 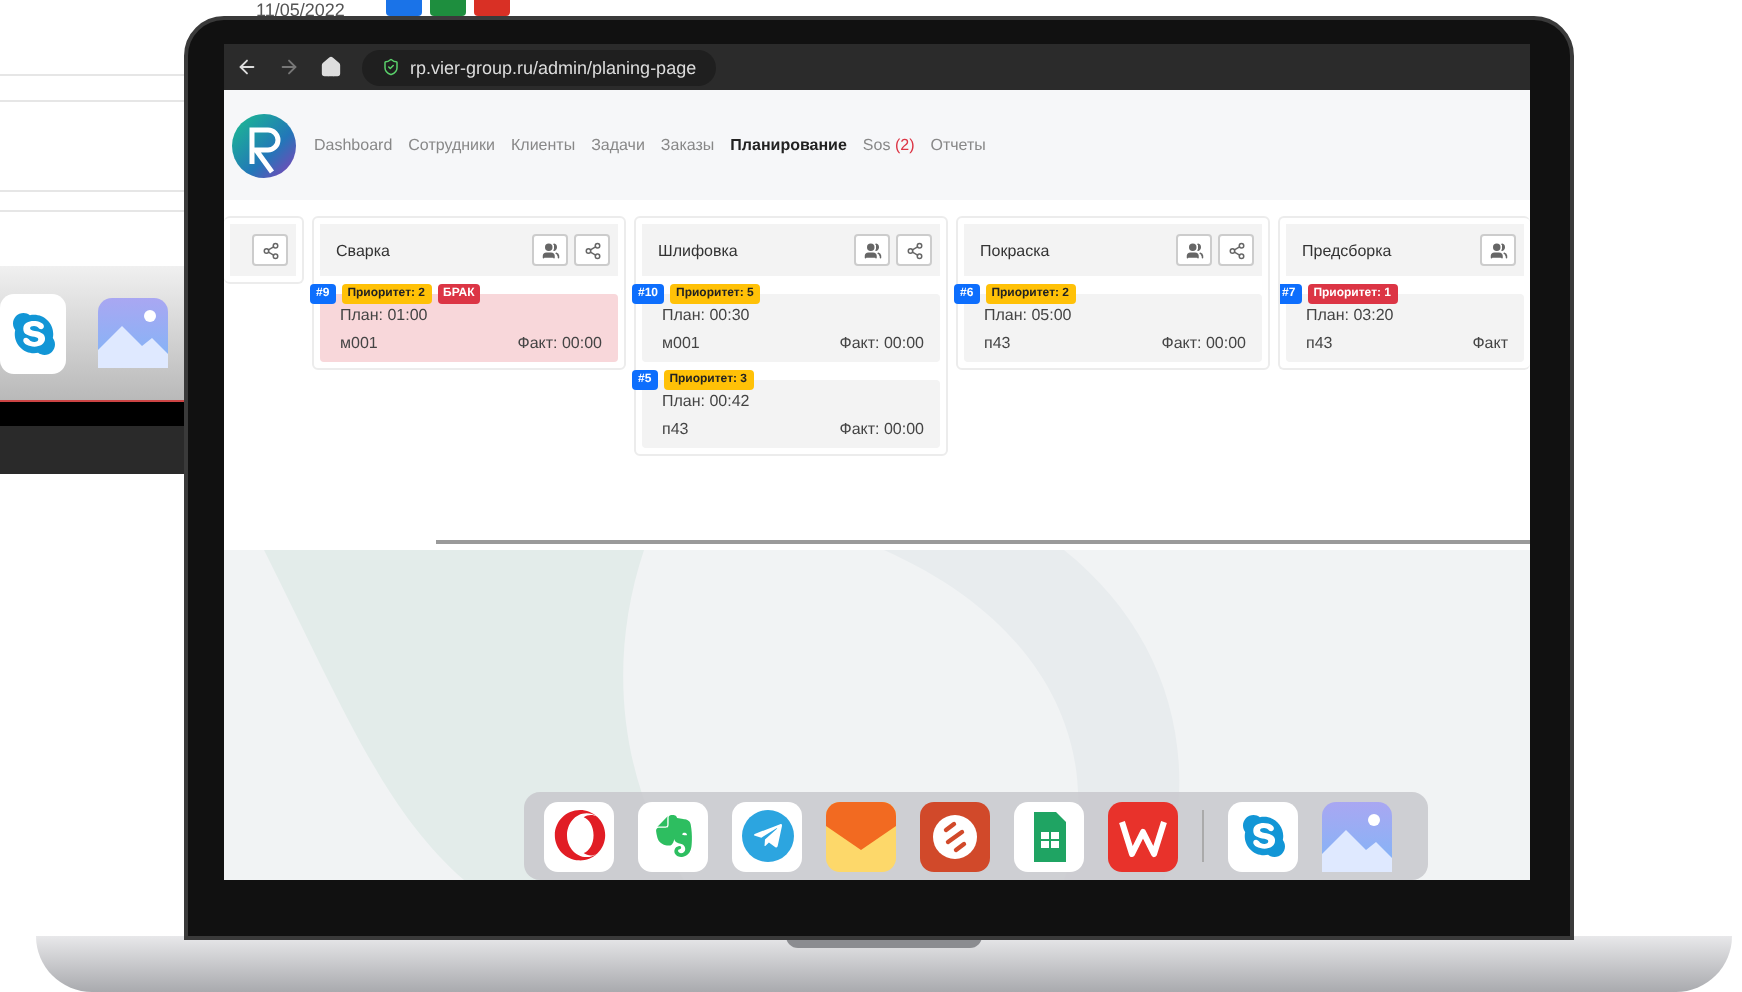 I want to click on address-field: rp.vier-group.ru/admin/planing-page, so click(x=539, y=67).